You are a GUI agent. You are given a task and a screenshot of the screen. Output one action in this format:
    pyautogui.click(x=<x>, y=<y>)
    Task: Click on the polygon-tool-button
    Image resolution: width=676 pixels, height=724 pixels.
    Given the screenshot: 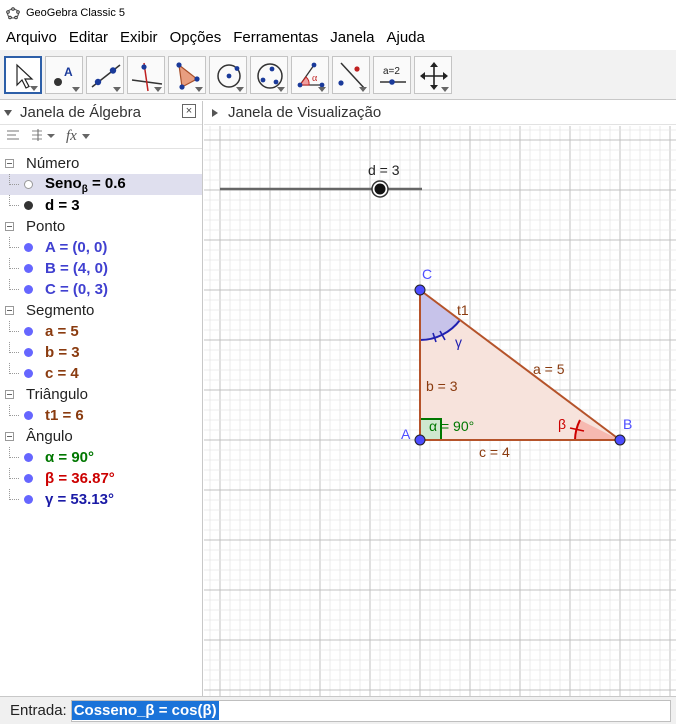 What is the action you would take?
    pyautogui.click(x=187, y=74)
    